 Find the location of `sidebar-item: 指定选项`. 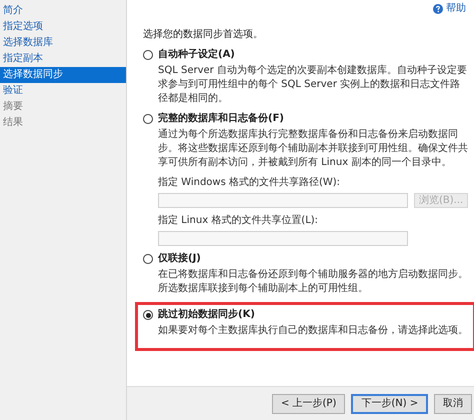

sidebar-item: 指定选项 is located at coordinates (63, 27).